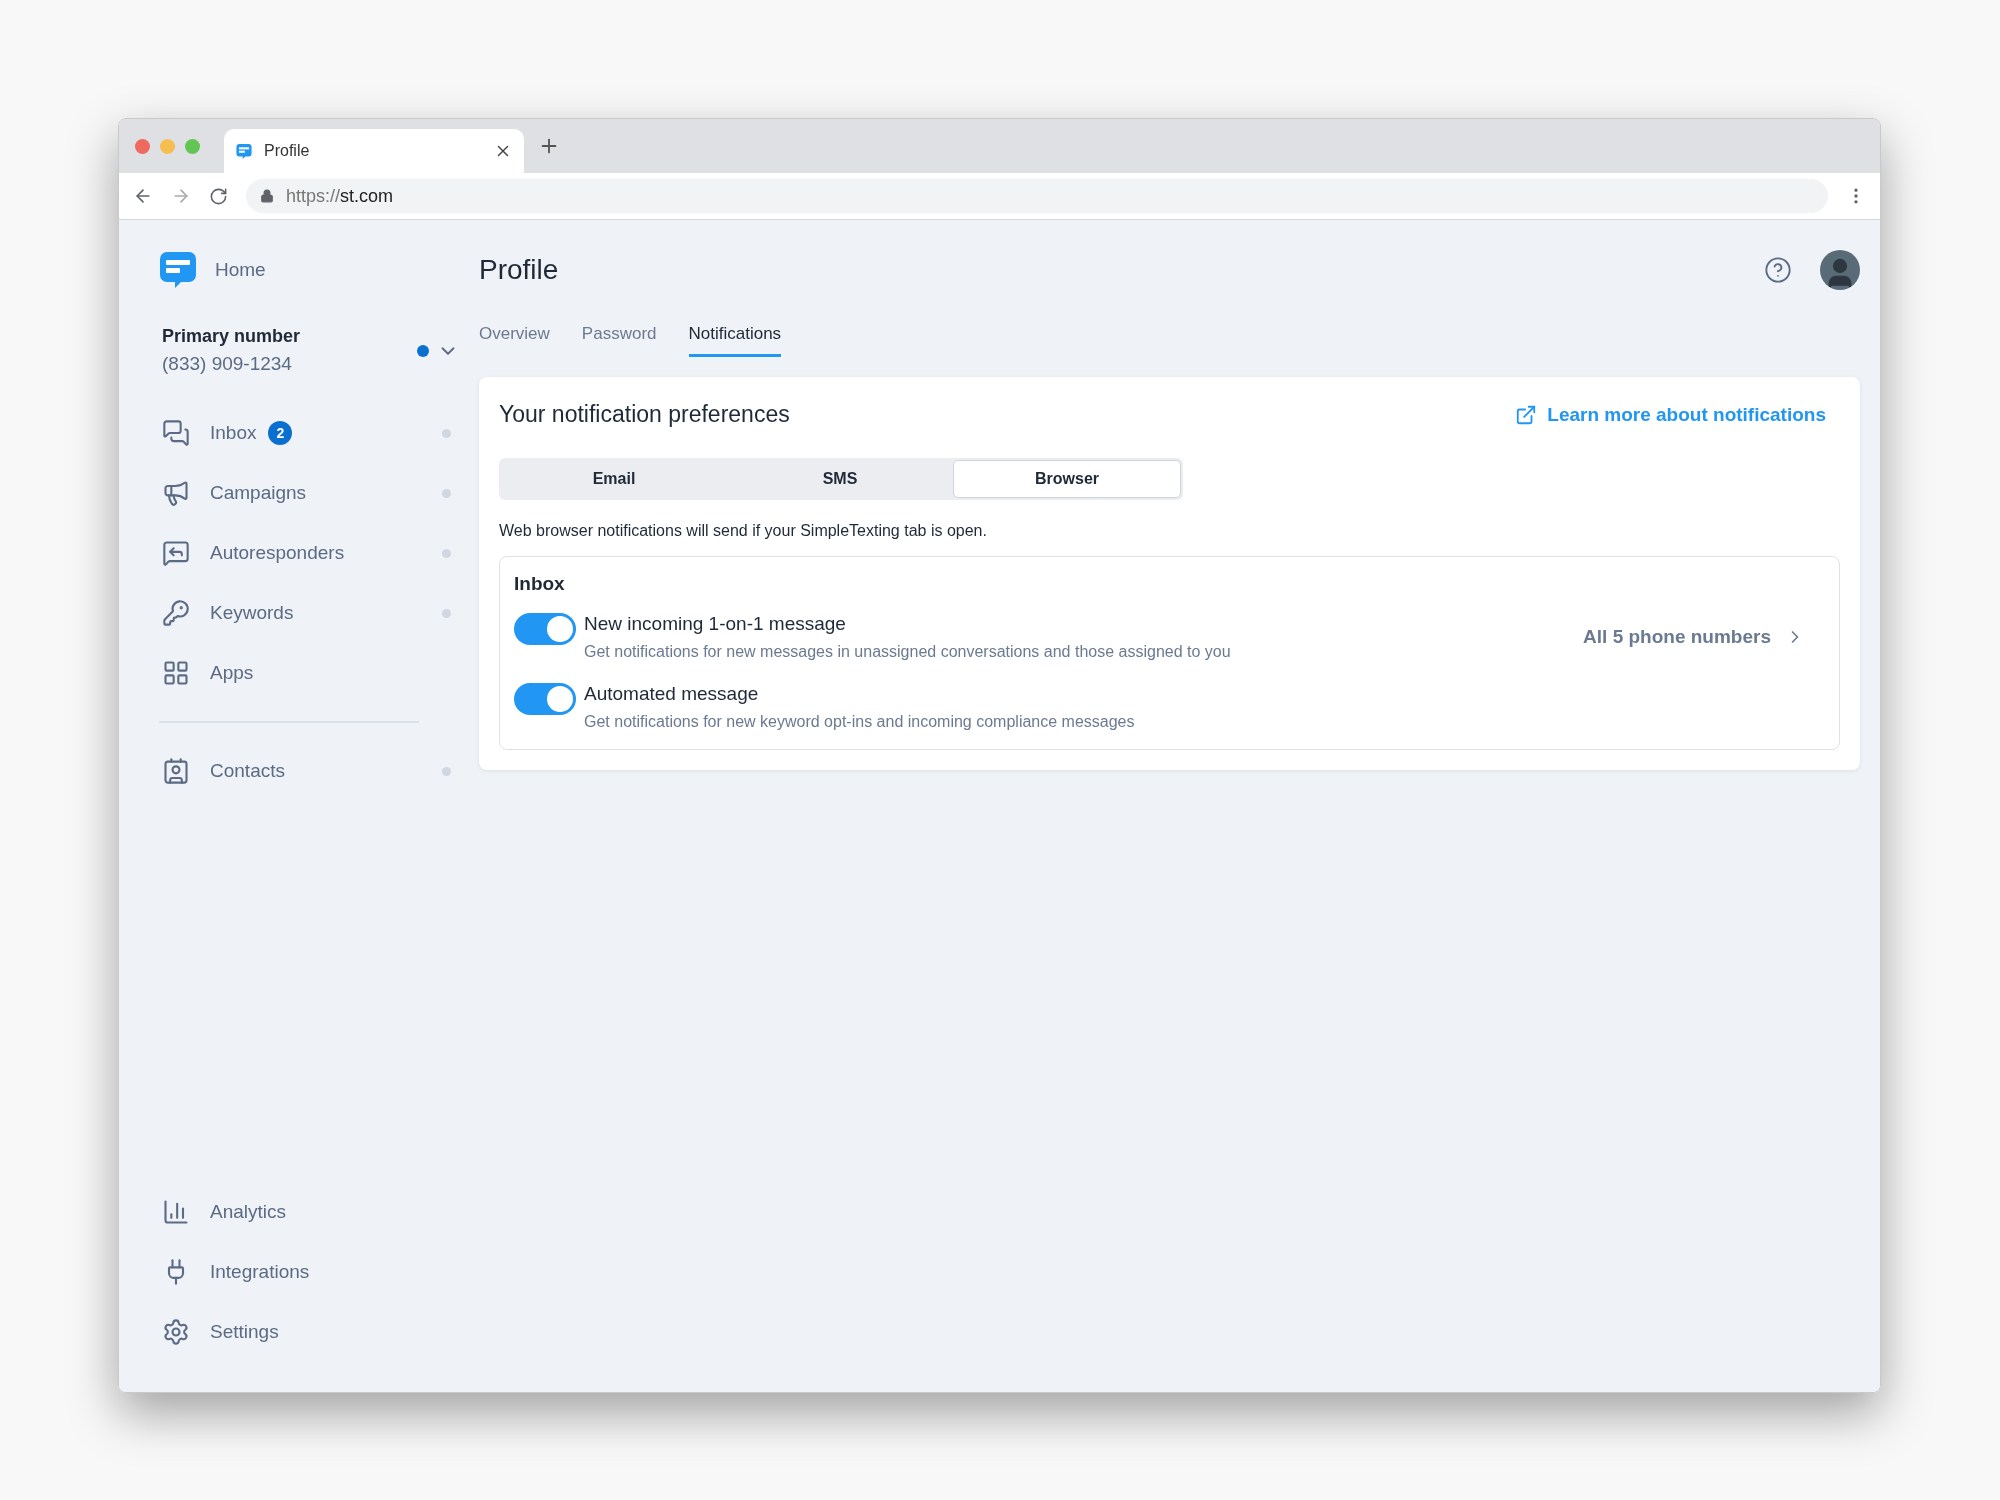 The height and width of the screenshot is (1500, 2000). What do you see at coordinates (309, 1332) in the screenshot?
I see `sidebar-item: Settings` at bounding box center [309, 1332].